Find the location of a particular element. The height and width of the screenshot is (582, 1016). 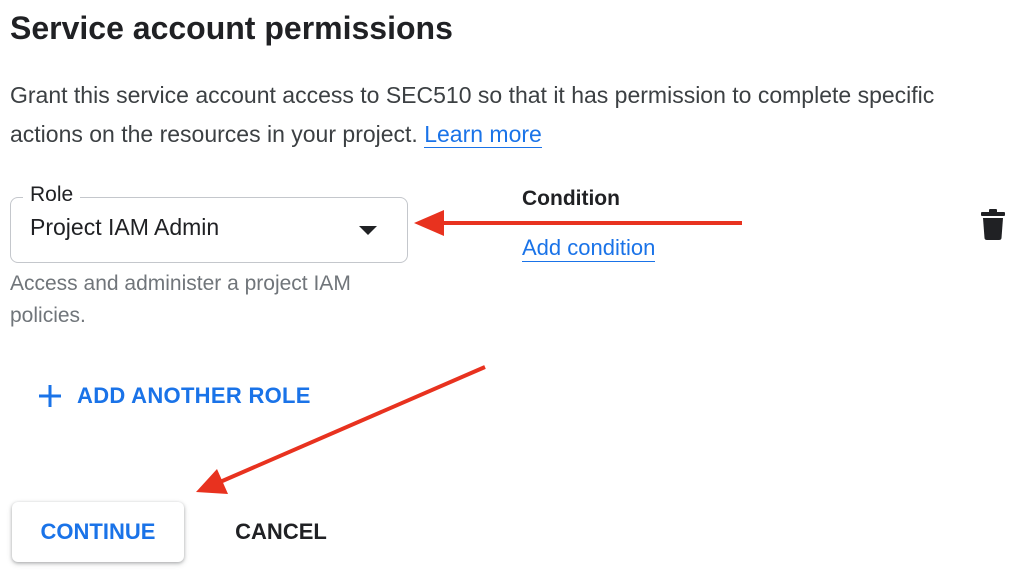

caret-down-icon is located at coordinates (368, 230).